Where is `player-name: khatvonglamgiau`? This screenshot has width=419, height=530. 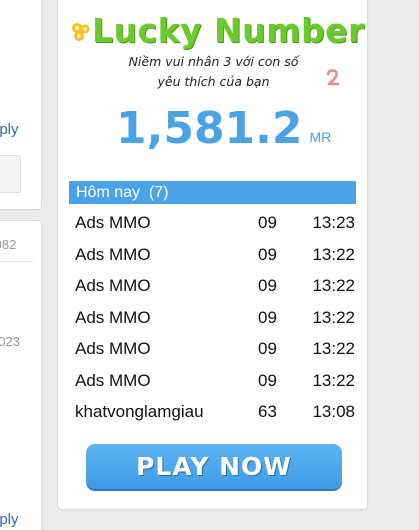 player-name: khatvonglamgiau is located at coordinates (139, 411).